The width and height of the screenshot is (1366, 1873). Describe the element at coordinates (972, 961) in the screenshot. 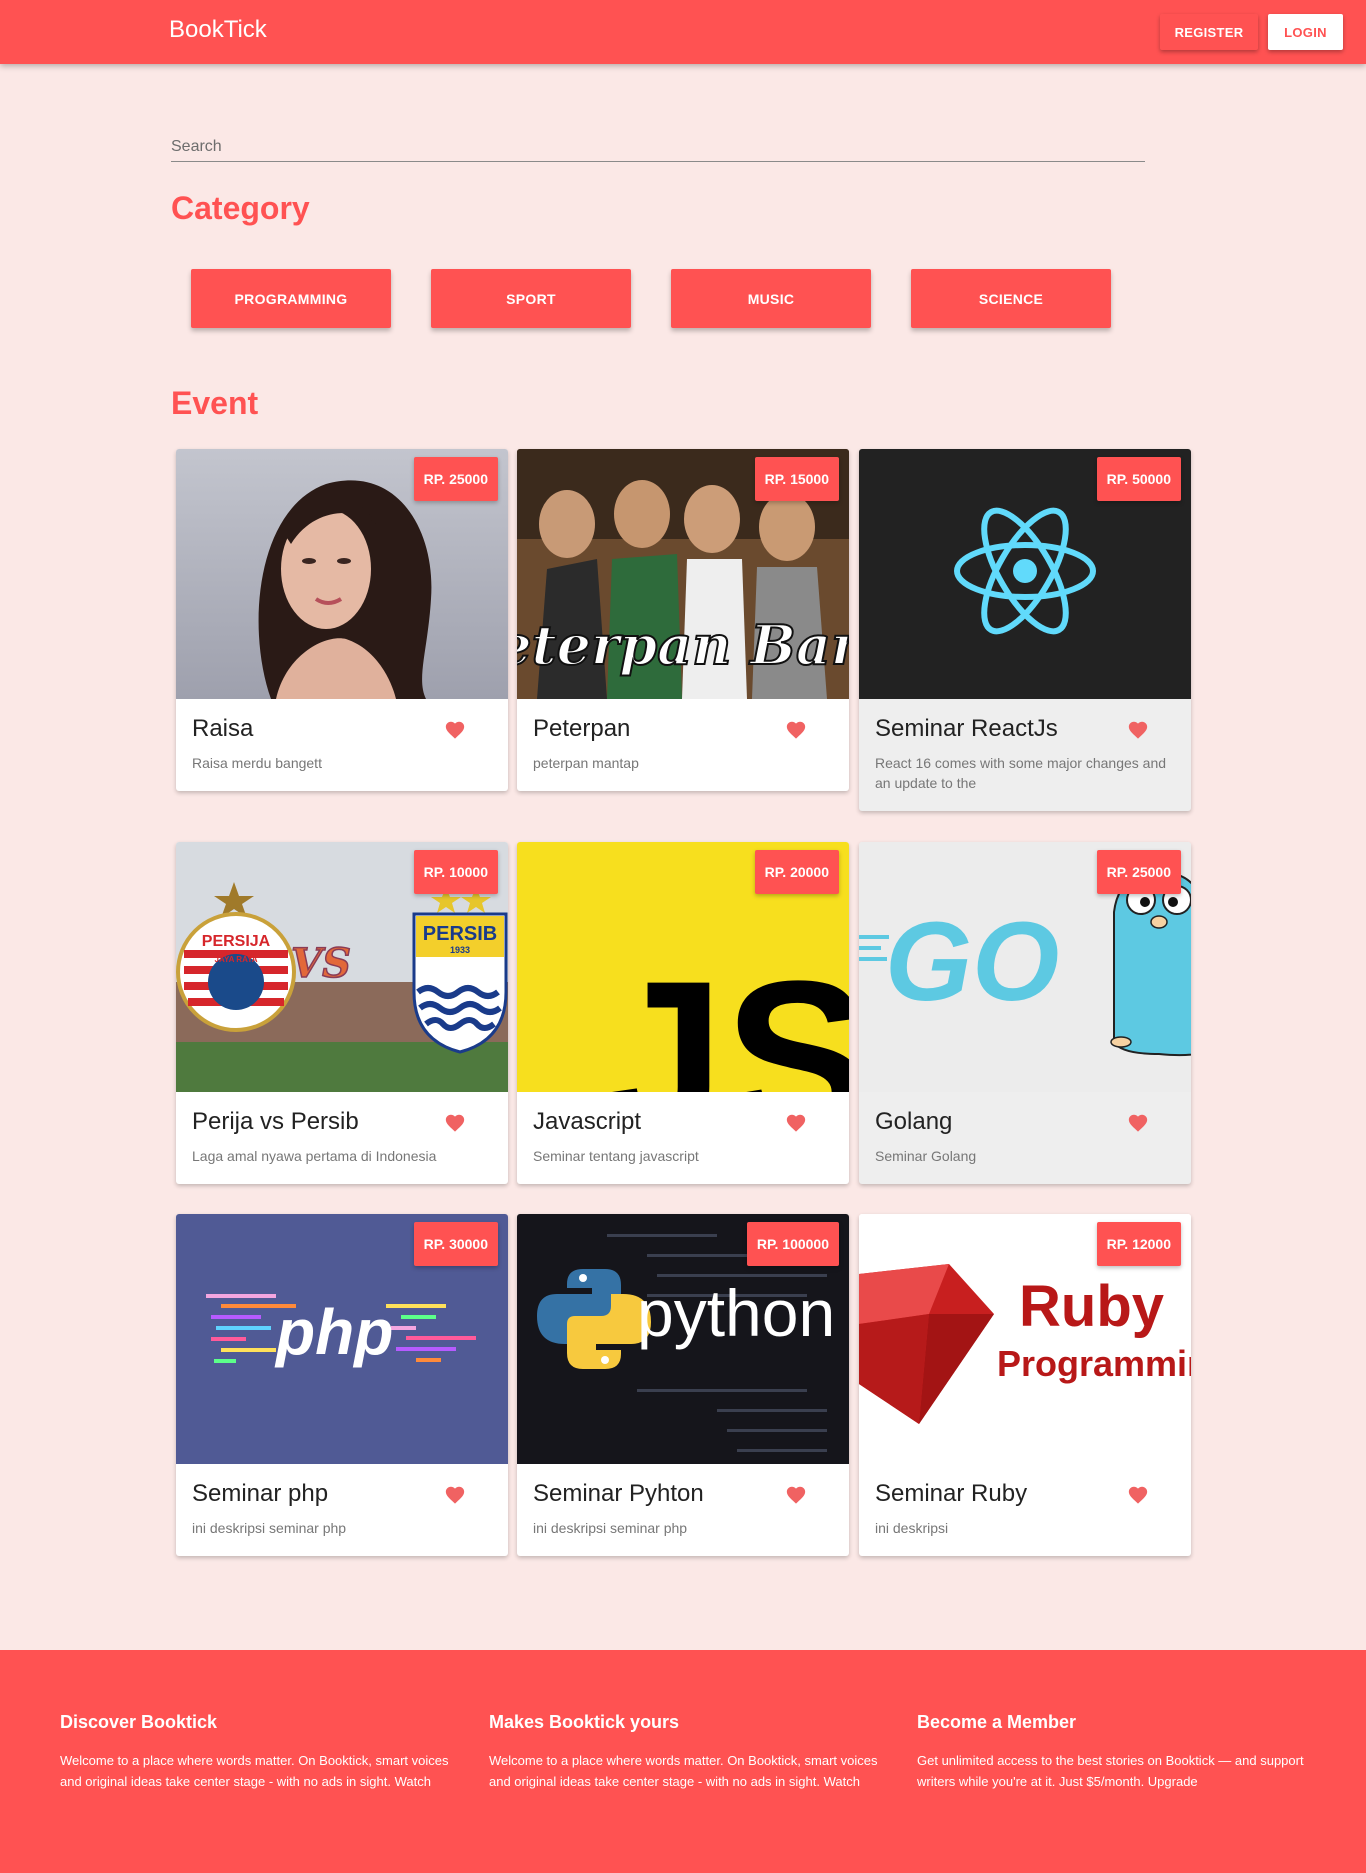

I see `go-logo-text: GO` at that location.